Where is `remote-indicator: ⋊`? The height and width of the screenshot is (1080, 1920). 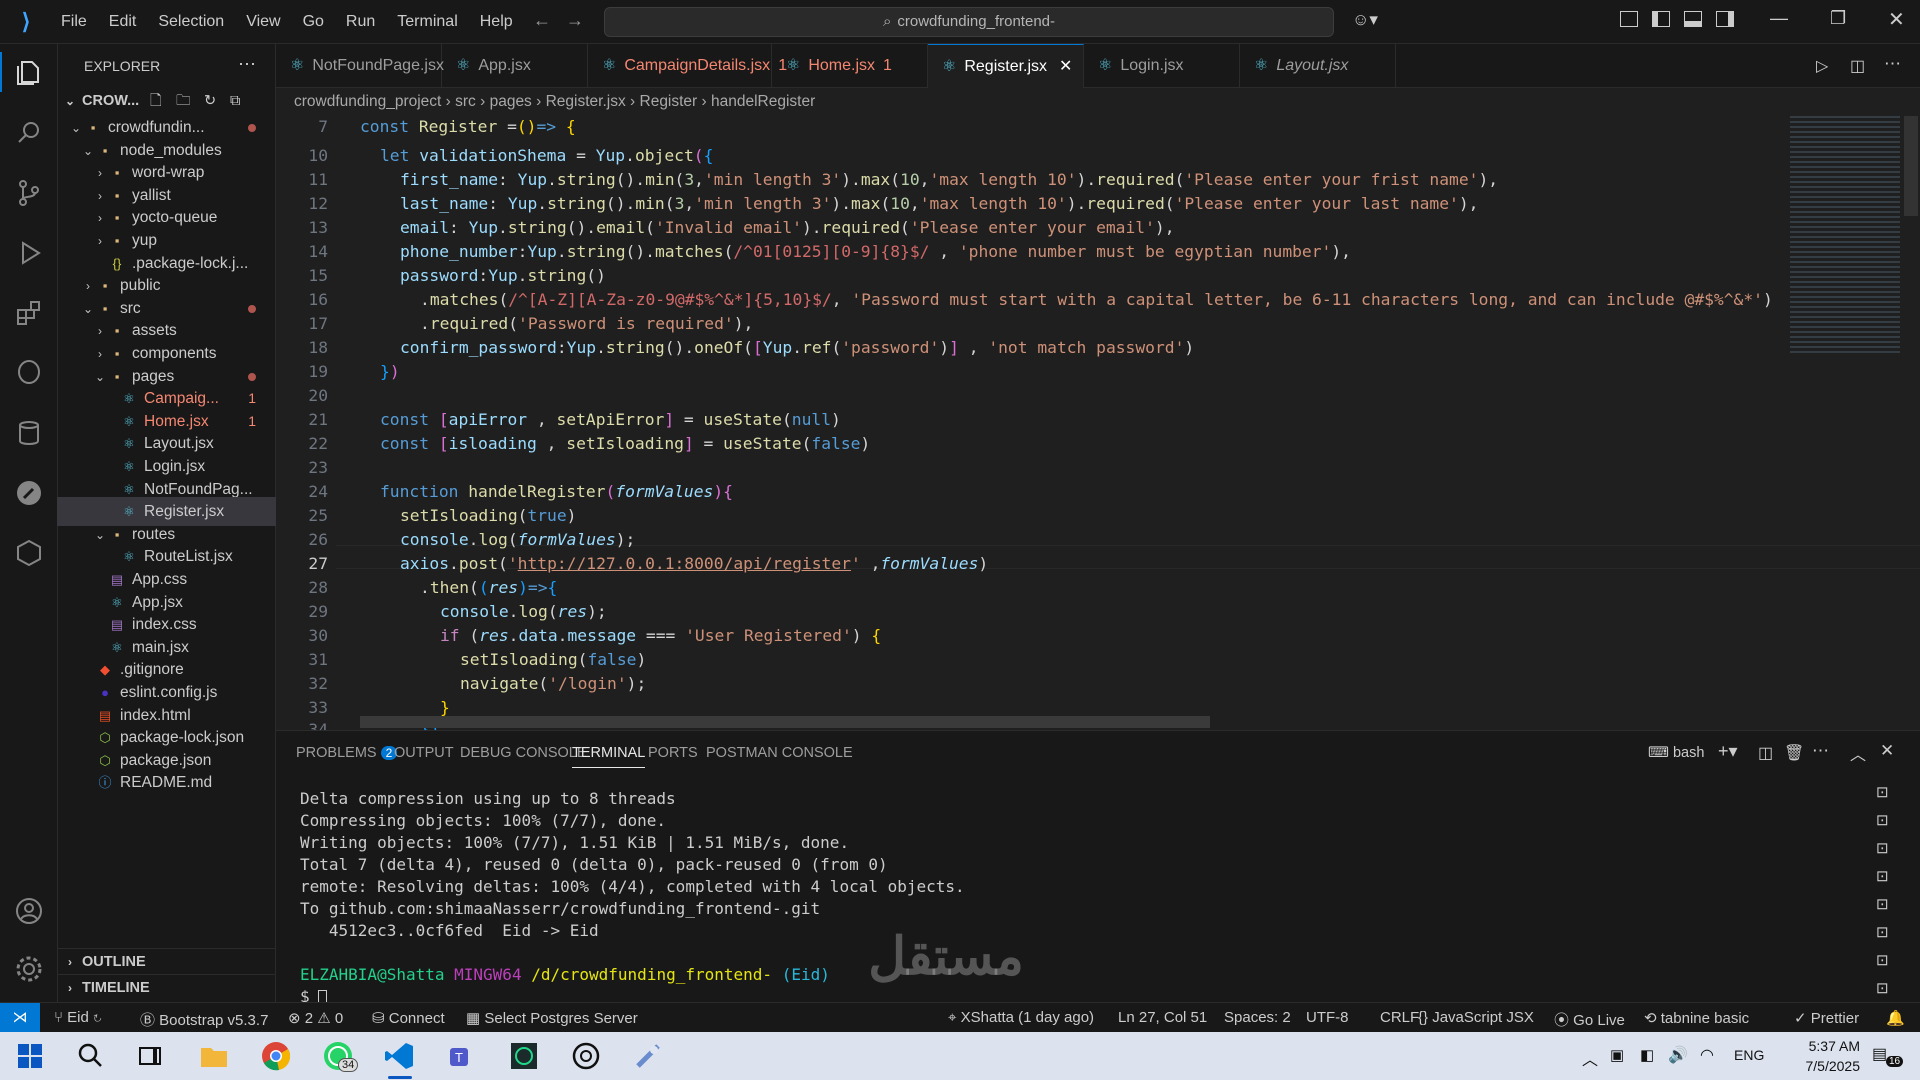
remote-indicator: ⋊ is located at coordinates (20, 1017).